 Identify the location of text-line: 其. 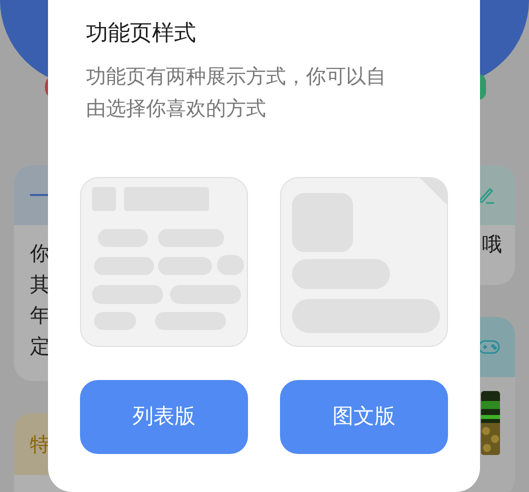
(40, 284).